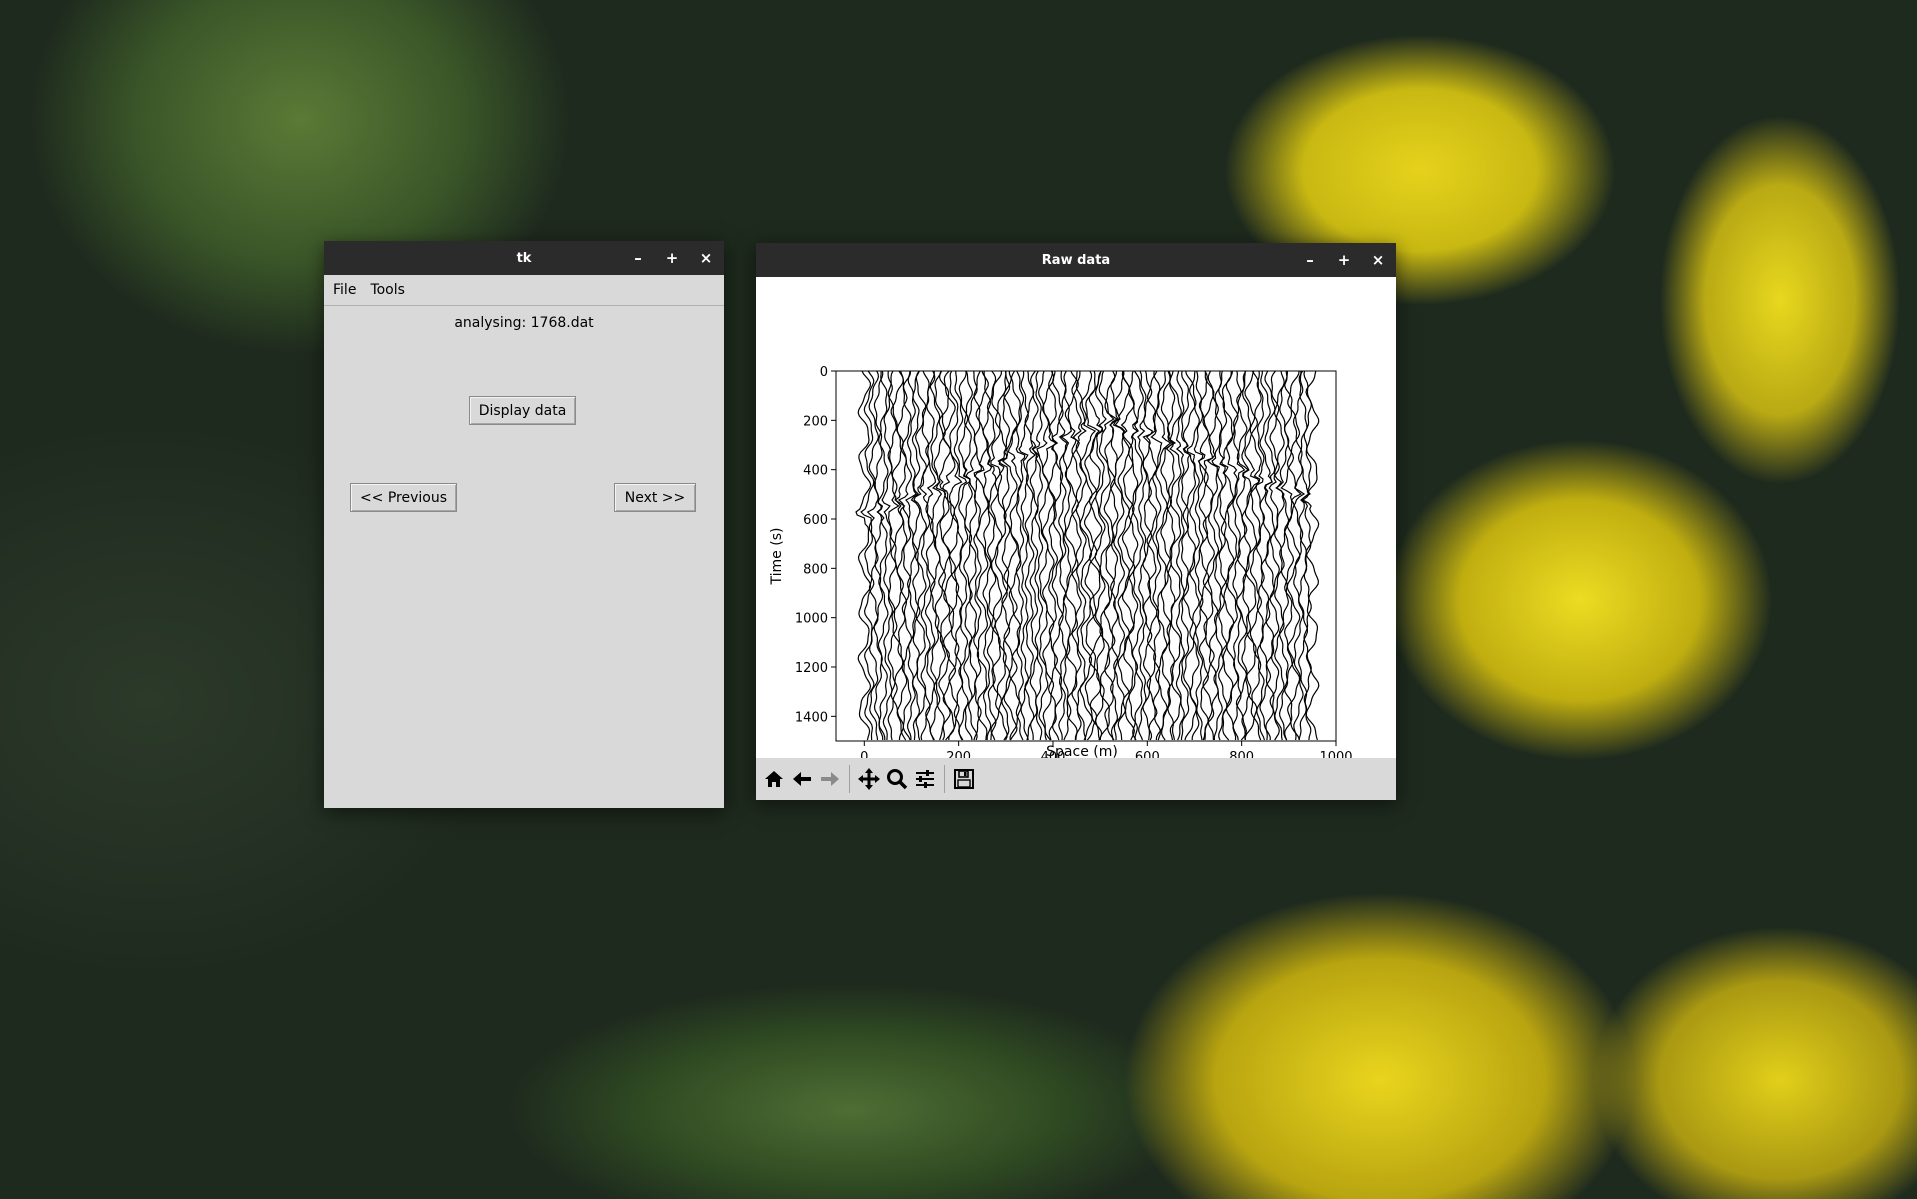 The image size is (1917, 1199). I want to click on zoom-icon, so click(897, 779).